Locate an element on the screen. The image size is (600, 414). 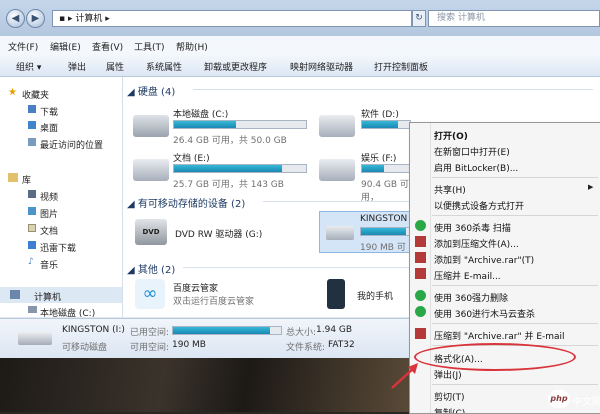
search-placeholder: 搜索 计算机 is located at coordinates (461, 18).